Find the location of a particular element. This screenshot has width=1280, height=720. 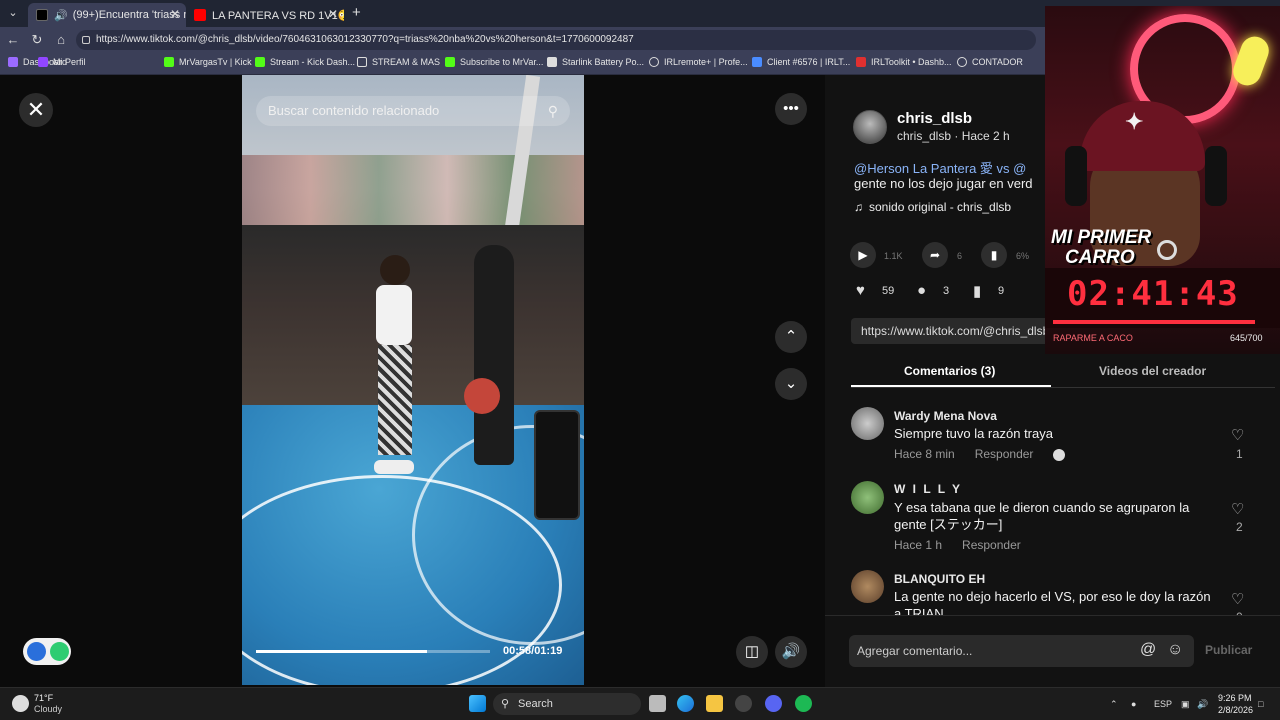

goal-count: 645/700 is located at coordinates (1246, 338).